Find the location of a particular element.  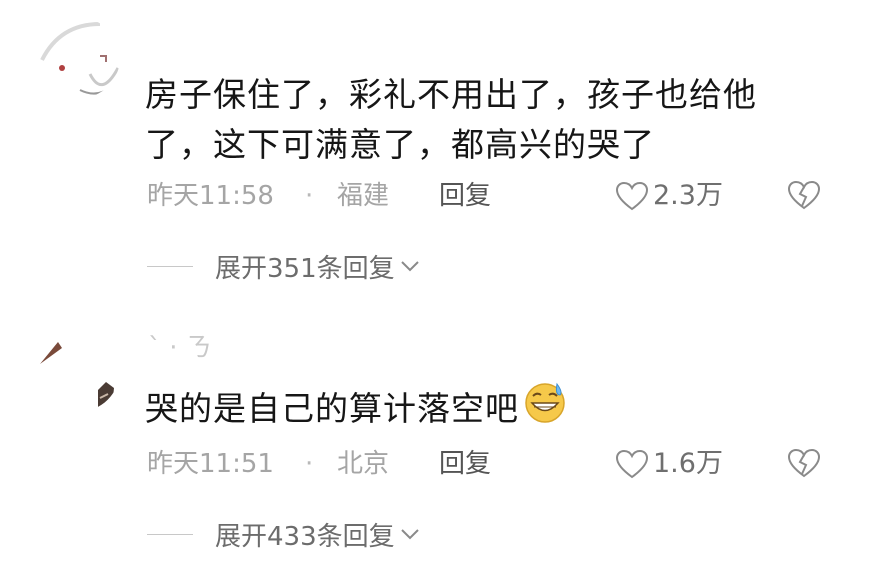

comment-text: 哭的是自己的算计落空吧 is located at coordinates (485, 409).